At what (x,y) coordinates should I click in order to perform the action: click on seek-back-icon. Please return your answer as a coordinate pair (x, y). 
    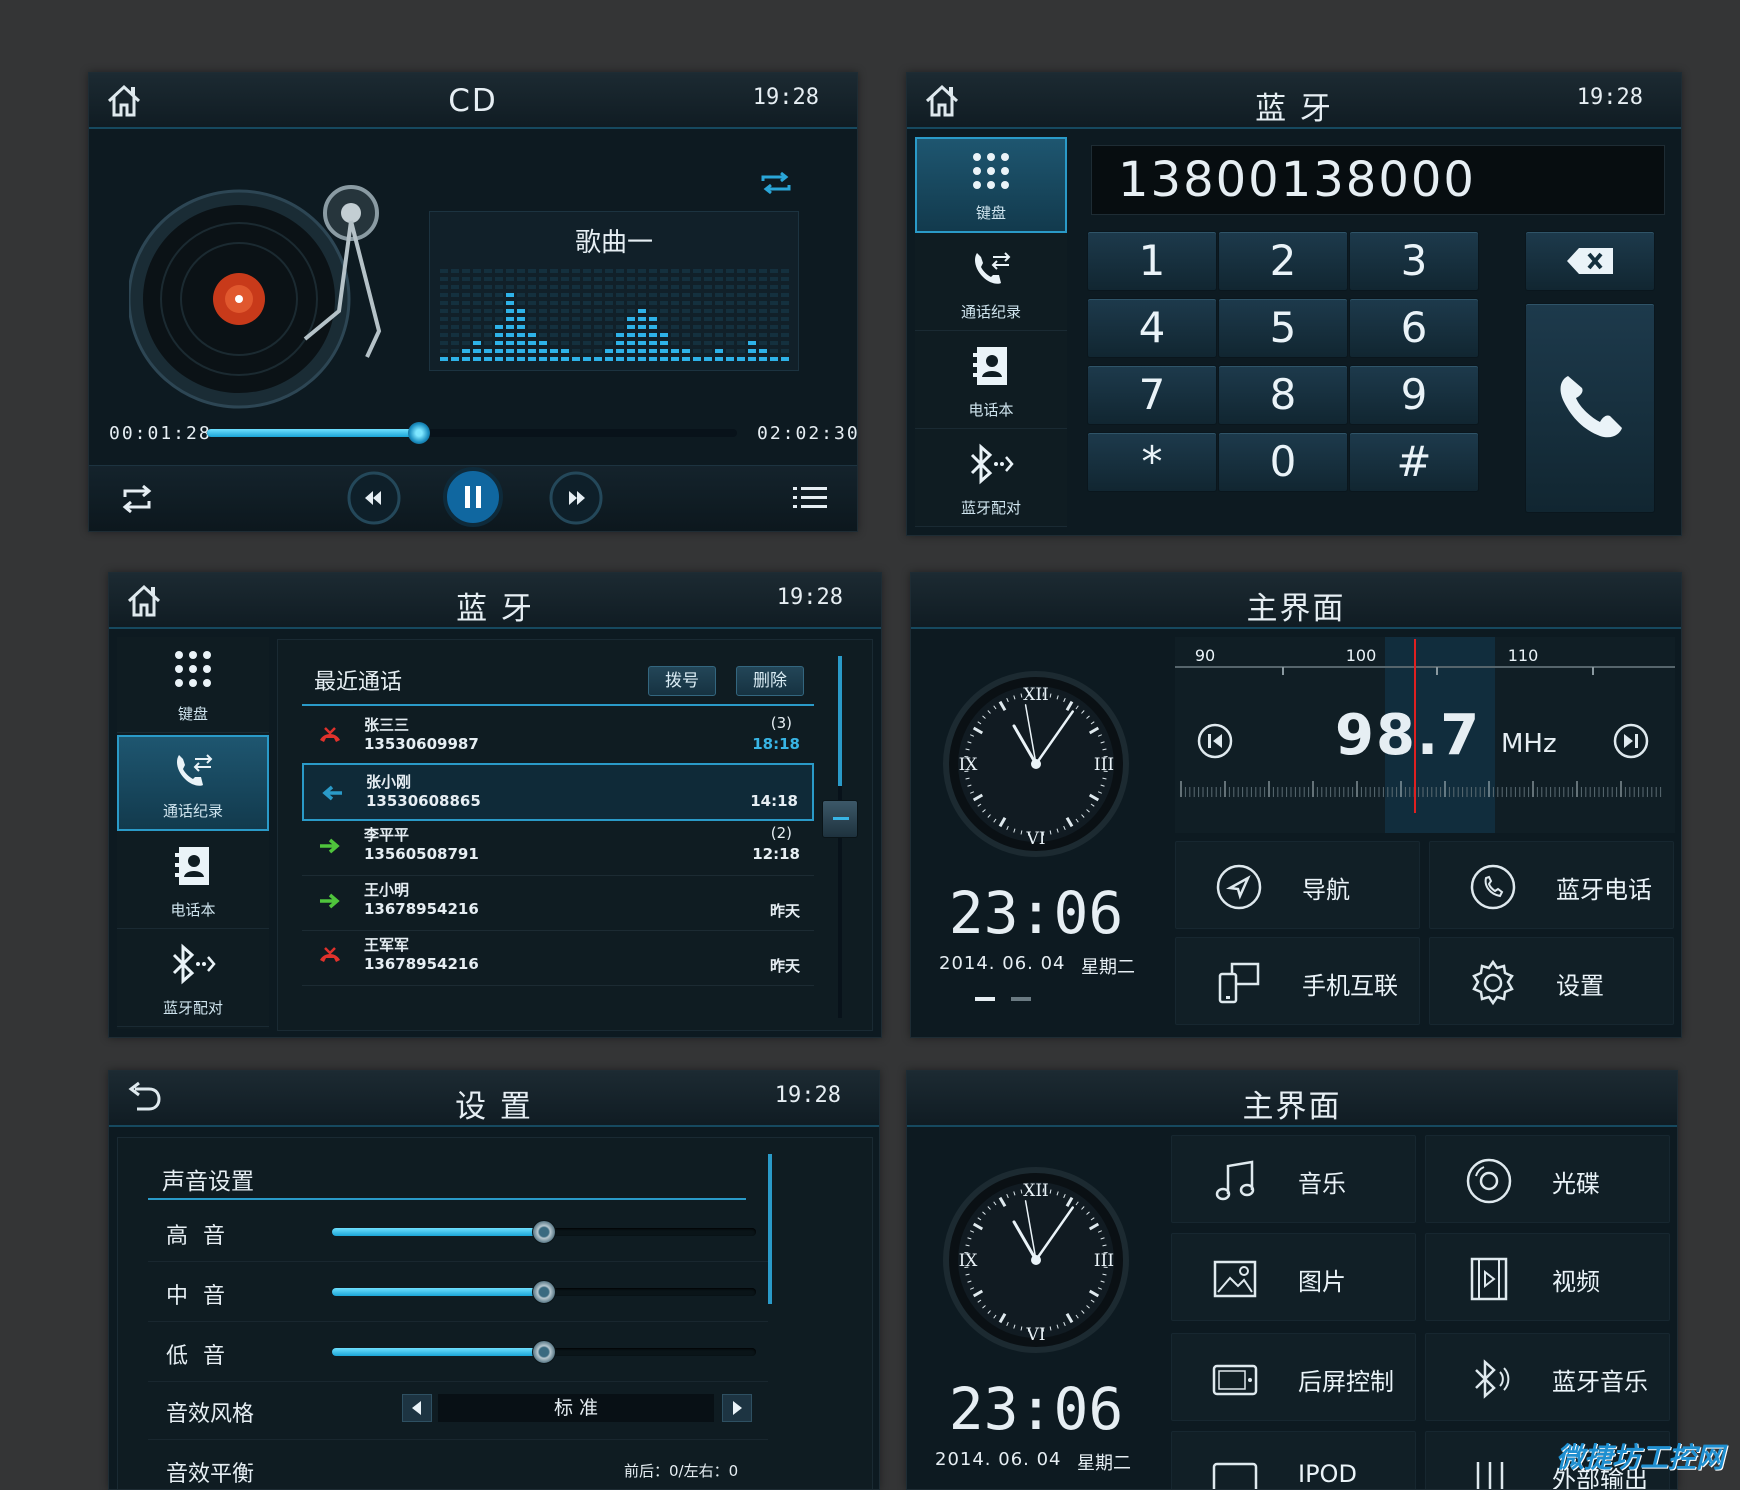
    Looking at the image, I should click on (1215, 741).